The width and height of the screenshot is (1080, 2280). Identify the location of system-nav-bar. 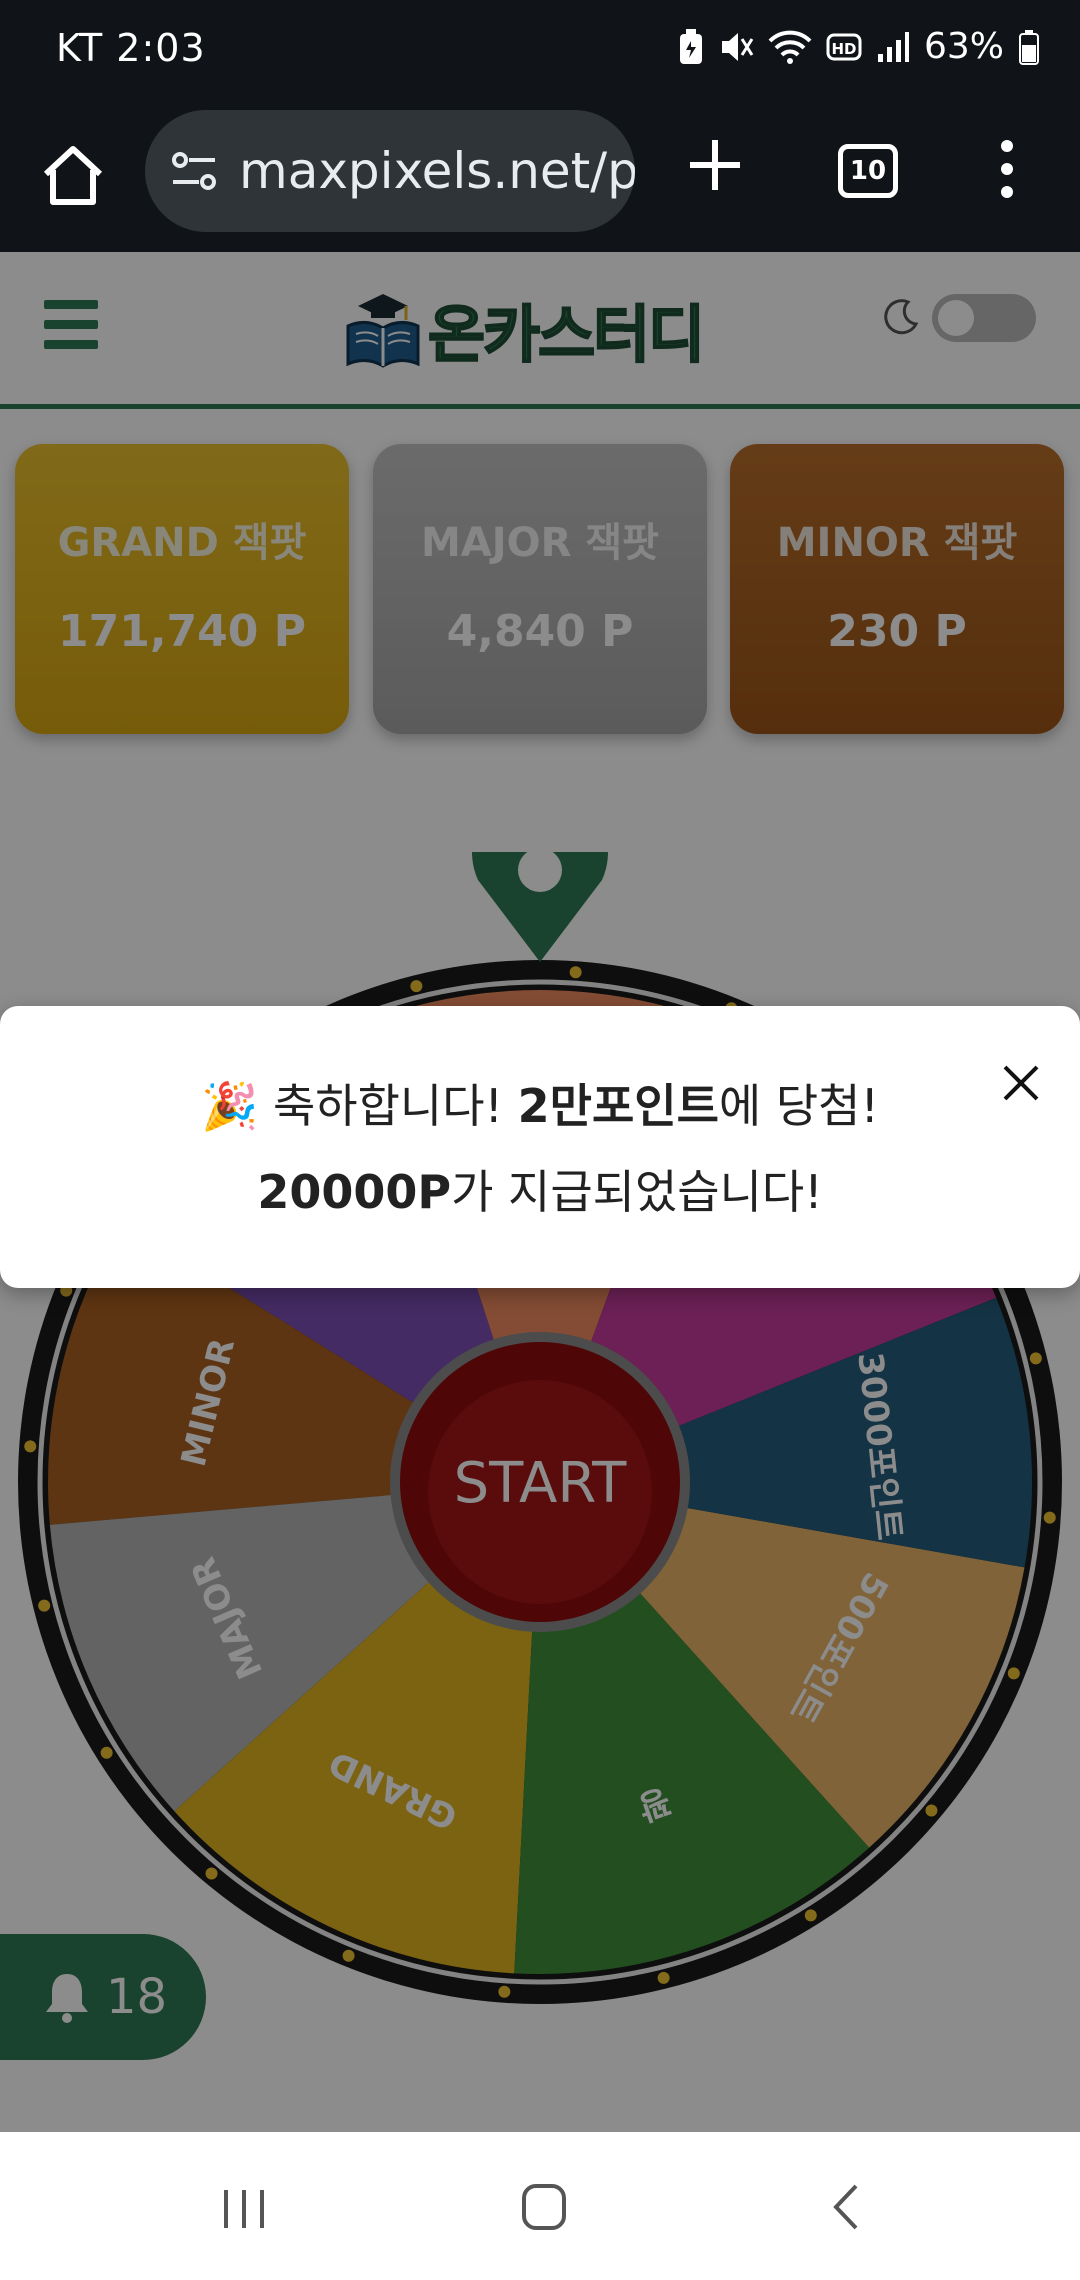
(540, 2206).